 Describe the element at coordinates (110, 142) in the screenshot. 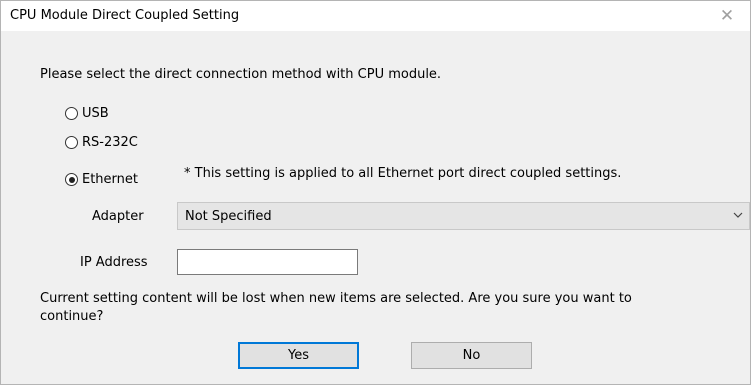

I see `radio-rs232c-label: RS-232C` at that location.